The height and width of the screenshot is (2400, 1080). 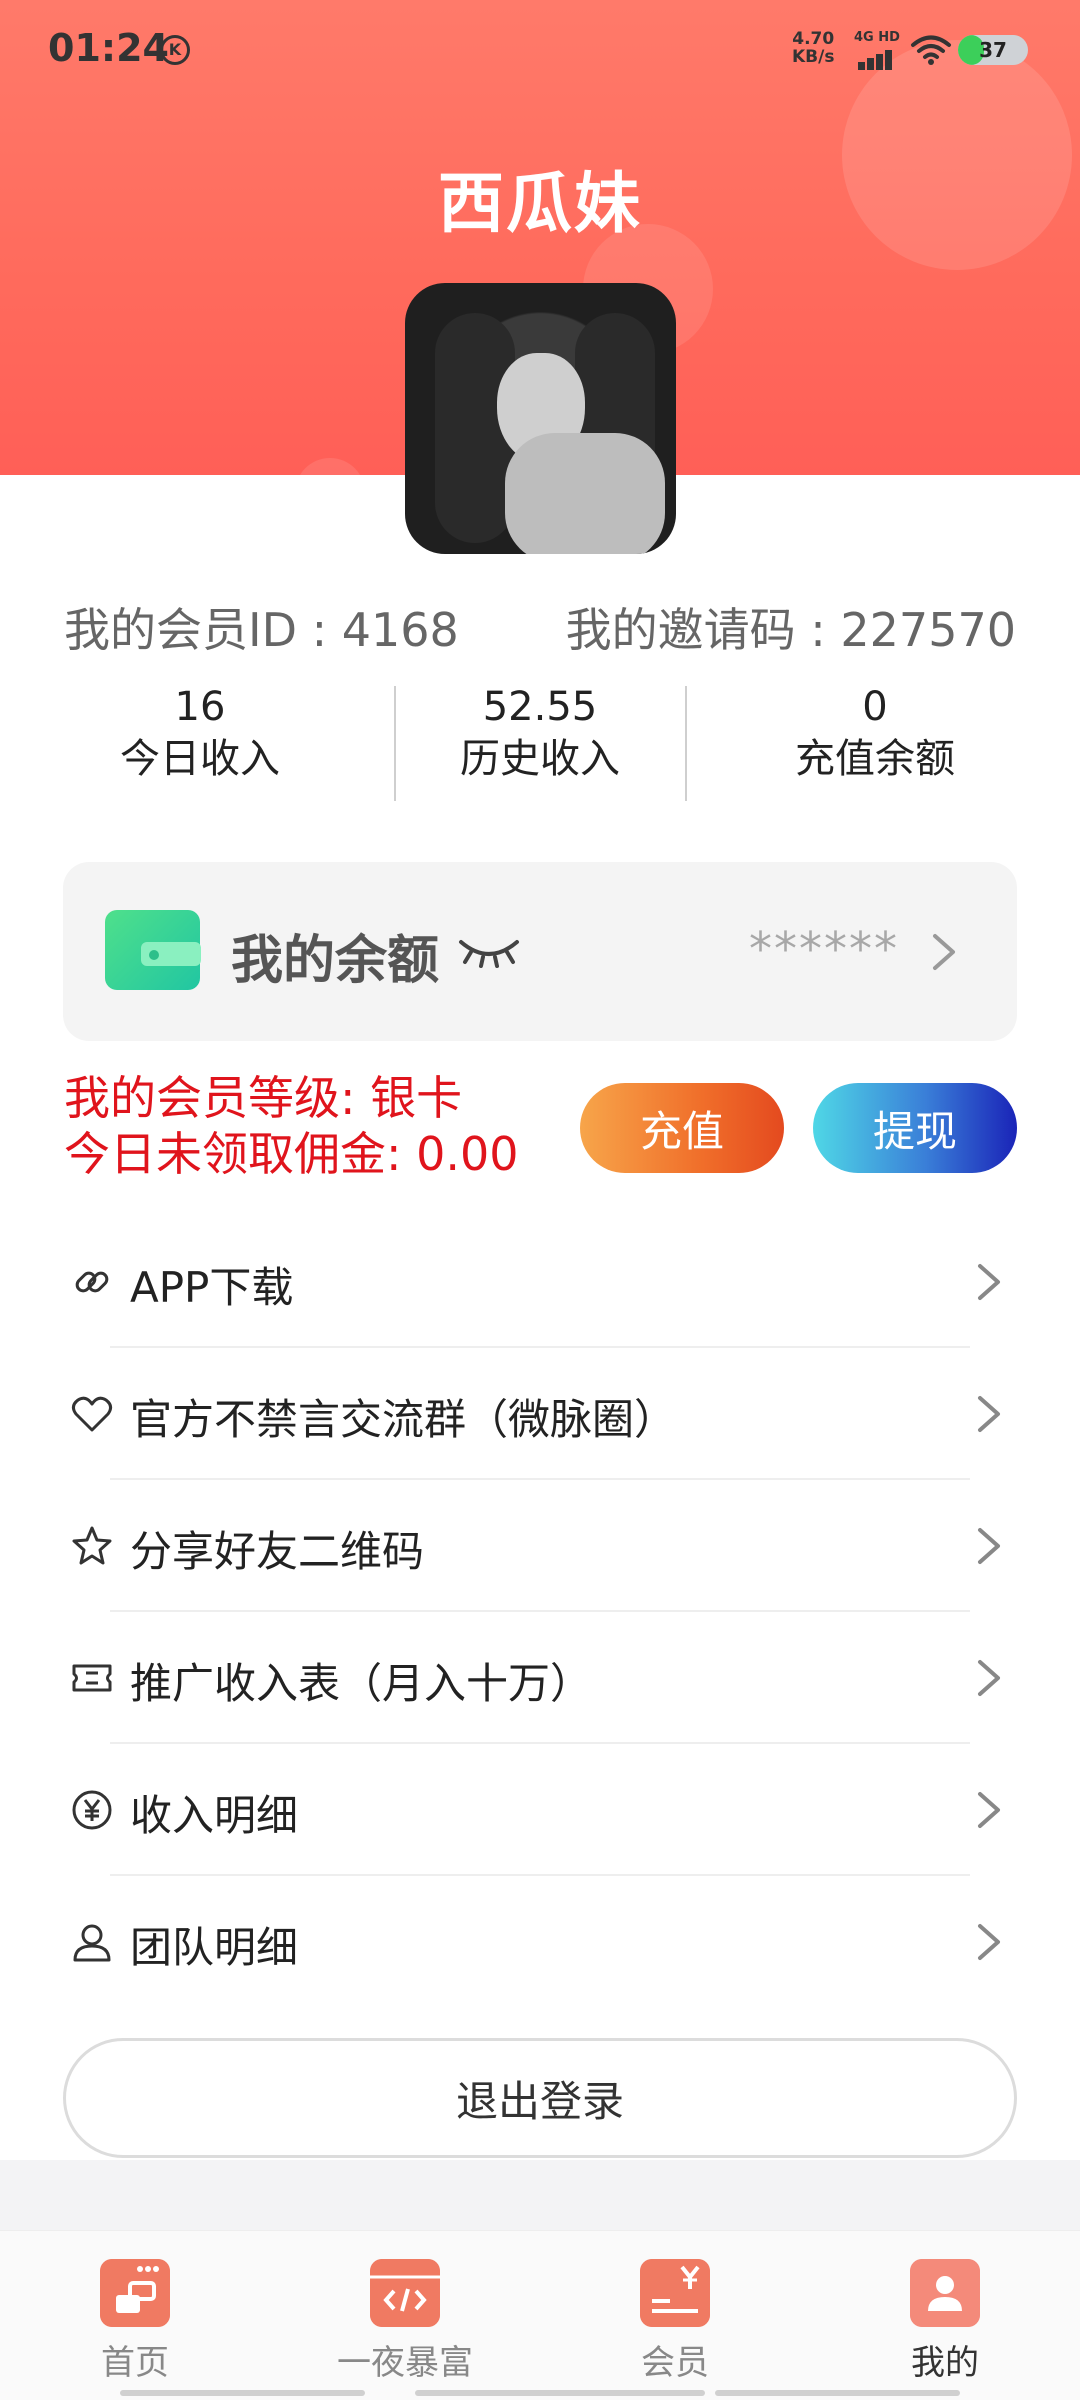 What do you see at coordinates (92, 1545) in the screenshot?
I see `star-icon` at bounding box center [92, 1545].